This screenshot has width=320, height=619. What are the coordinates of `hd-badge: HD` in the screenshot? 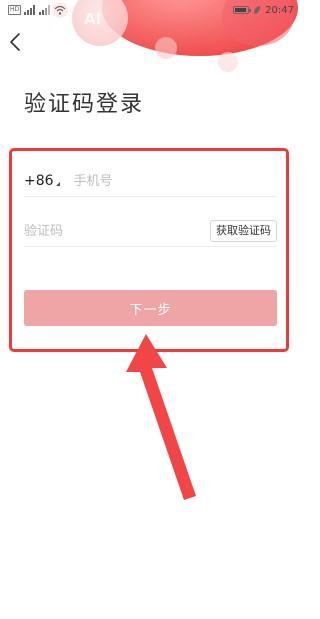 It's located at (15, 10).